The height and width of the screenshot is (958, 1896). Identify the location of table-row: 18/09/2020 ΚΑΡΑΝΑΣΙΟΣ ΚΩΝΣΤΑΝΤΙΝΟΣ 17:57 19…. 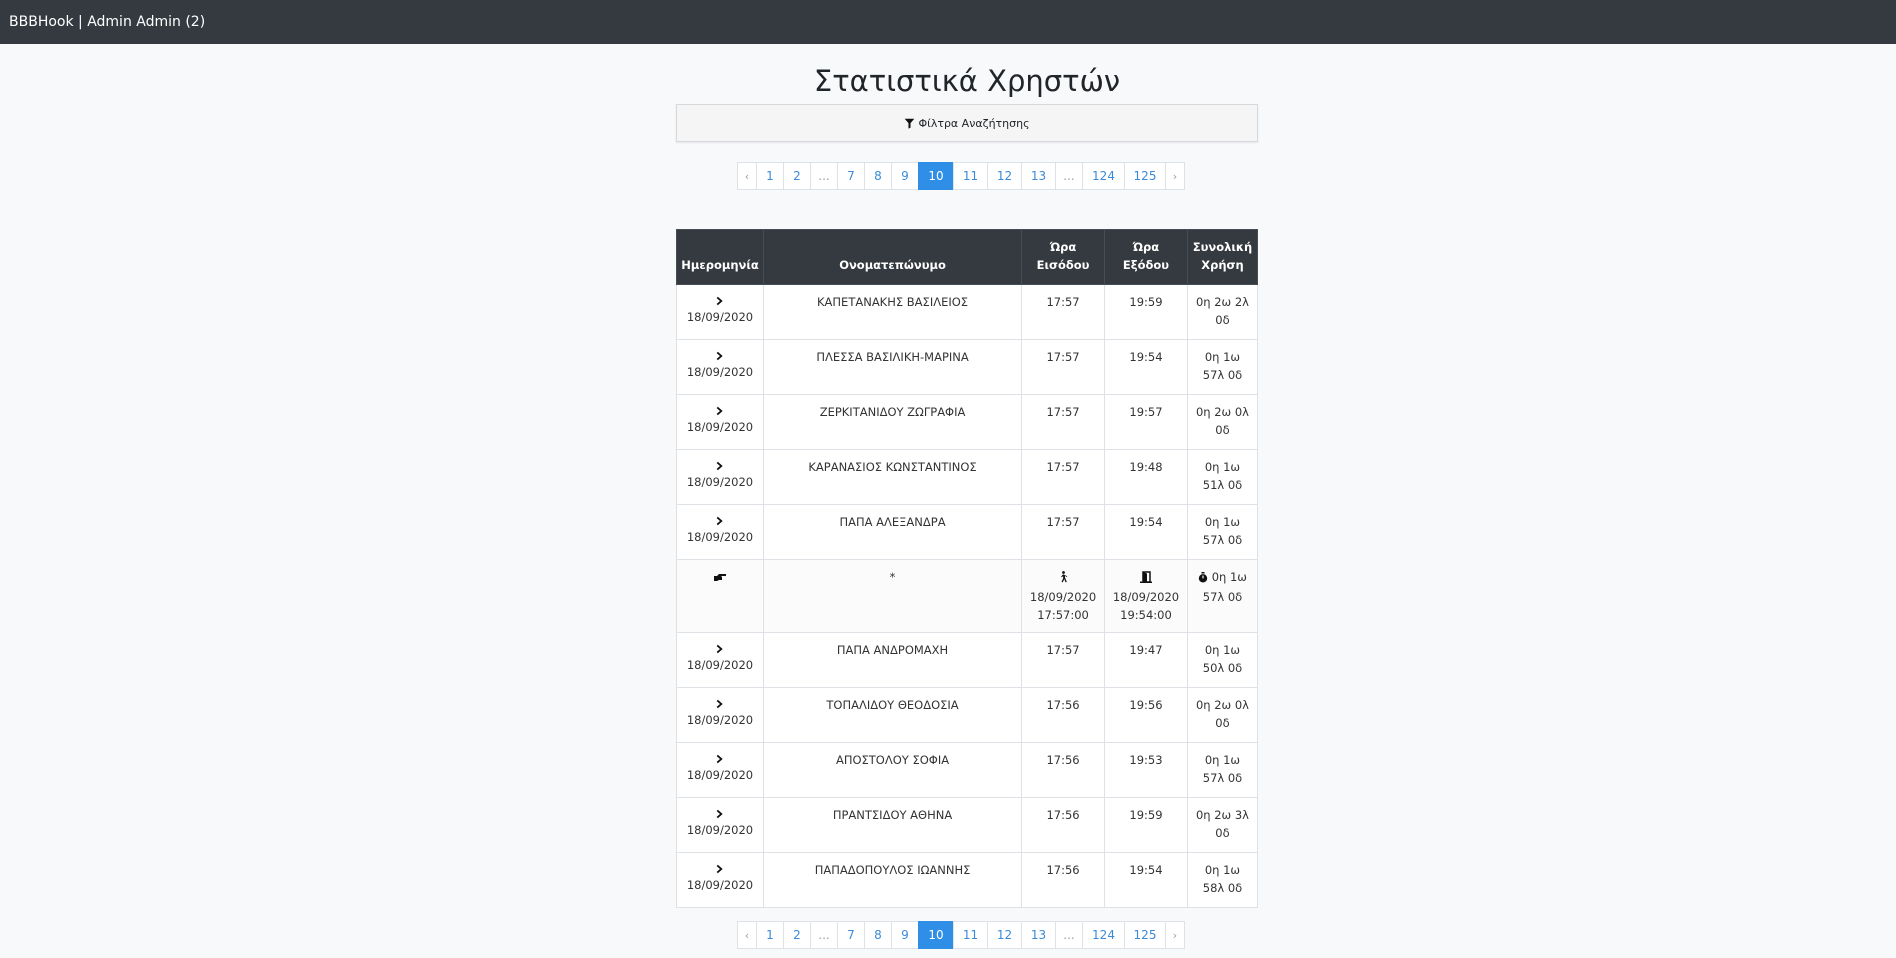
(967, 477).